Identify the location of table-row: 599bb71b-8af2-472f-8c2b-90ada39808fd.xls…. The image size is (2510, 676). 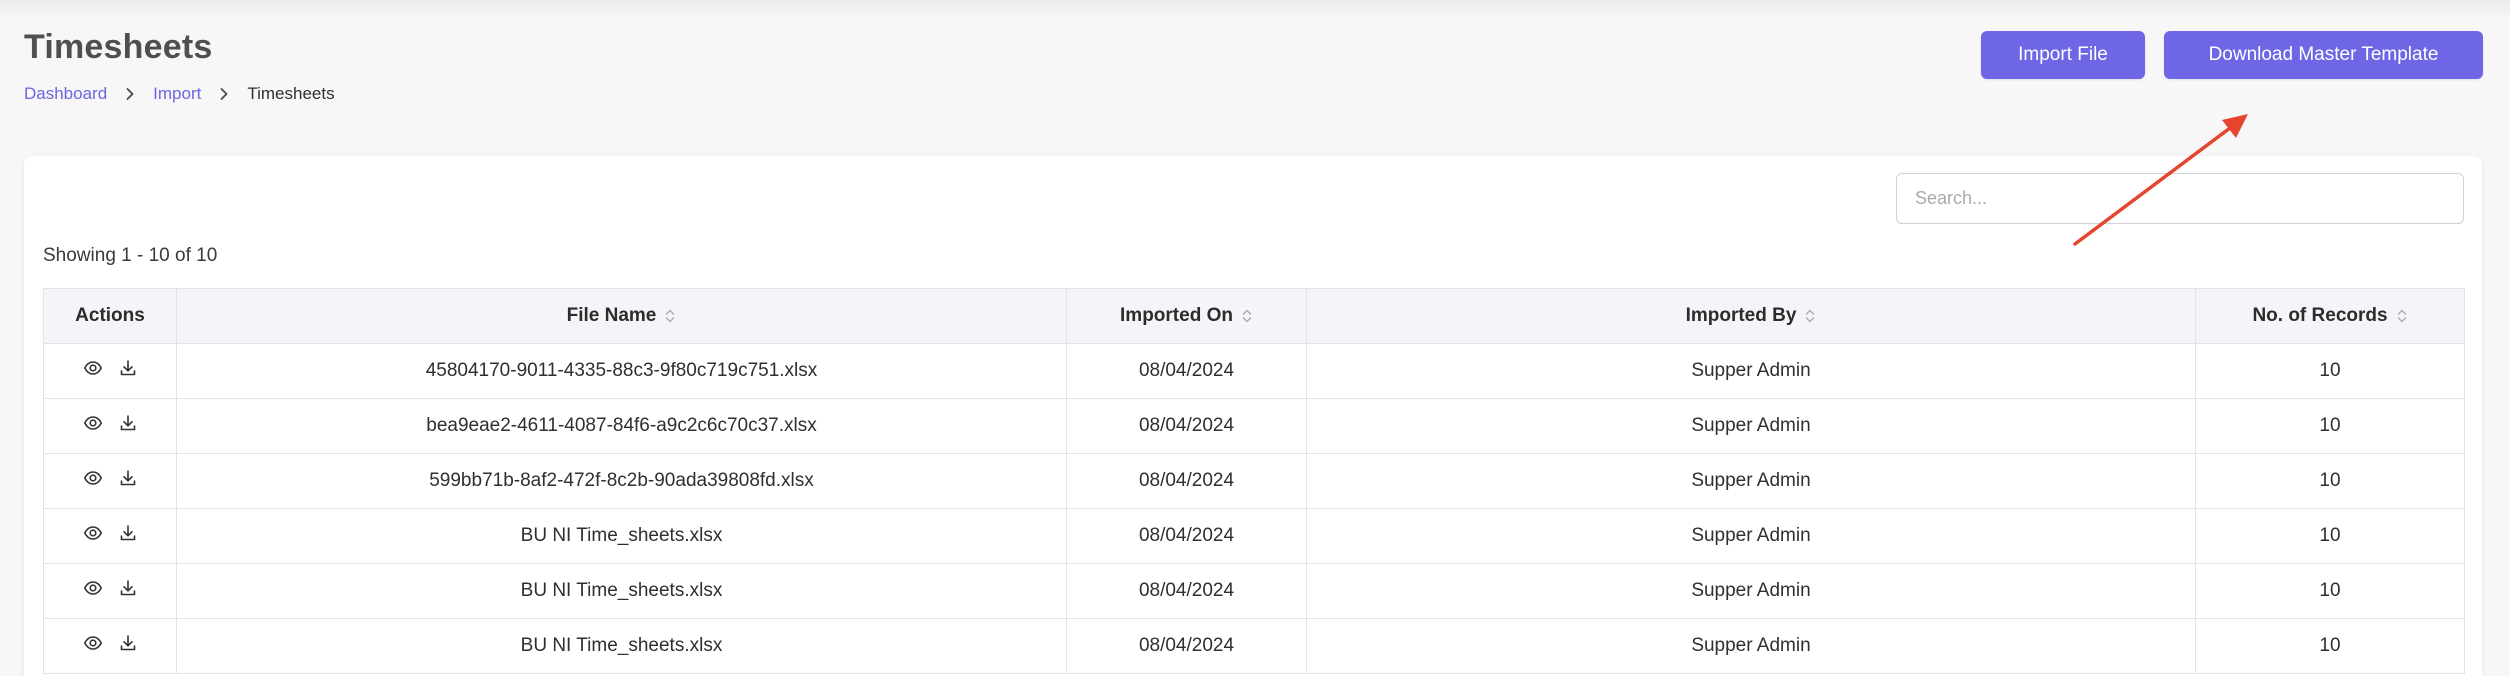
(1254, 481).